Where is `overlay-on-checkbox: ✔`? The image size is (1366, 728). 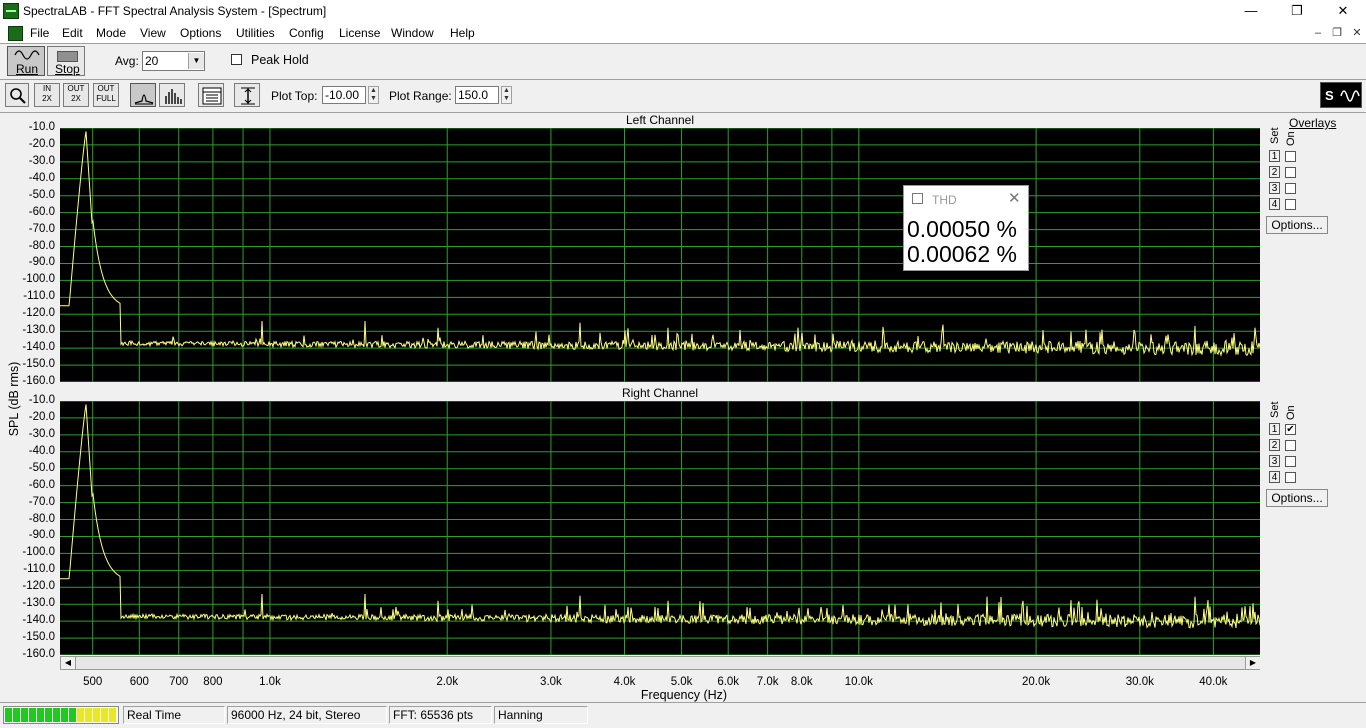
overlay-on-checkbox: ✔ is located at coordinates (1290, 429).